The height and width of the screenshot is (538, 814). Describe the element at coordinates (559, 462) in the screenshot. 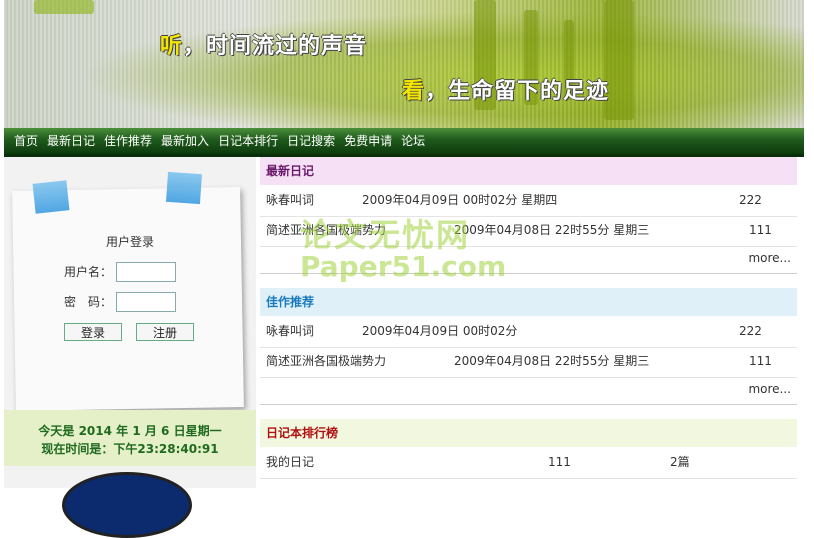

I see `diary-book-count: 111` at that location.